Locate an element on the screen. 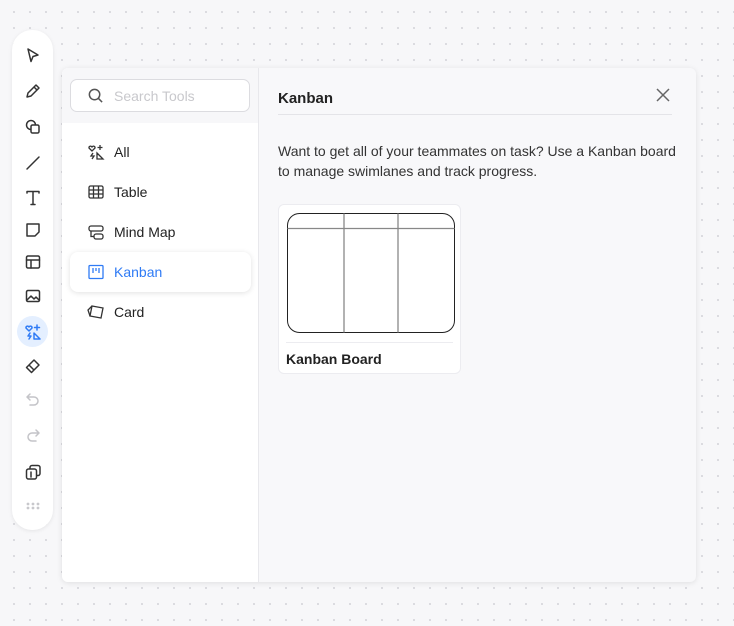  eraser-tool-button is located at coordinates (32, 365).